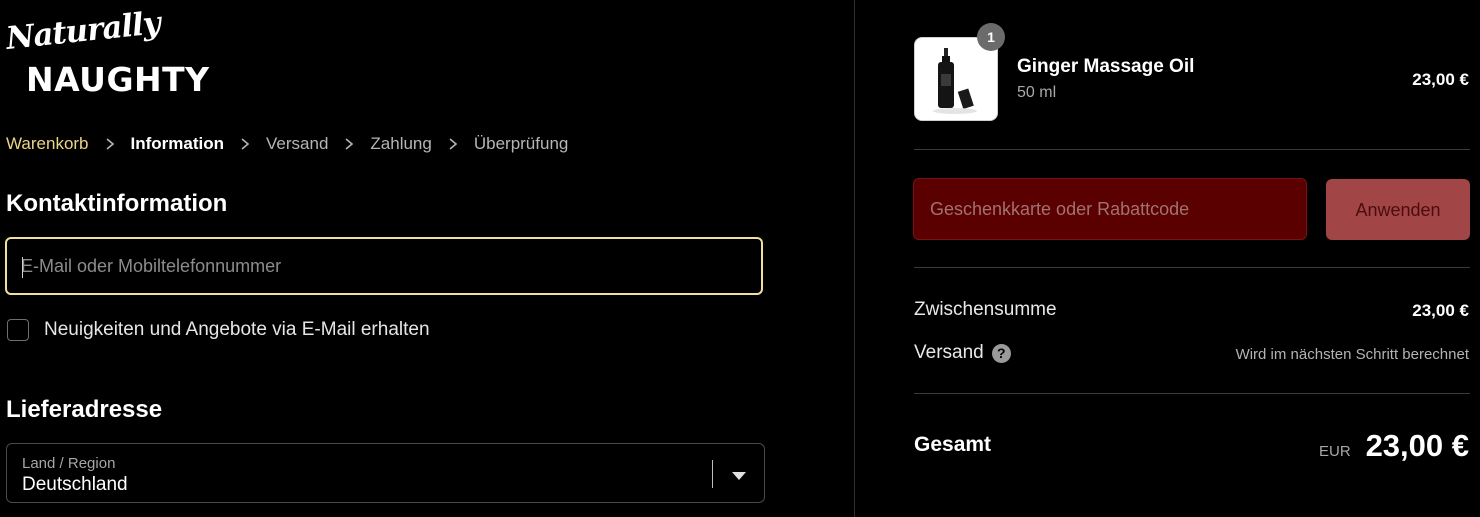 The height and width of the screenshot is (517, 1480). Describe the element at coordinates (22, 267) in the screenshot. I see `text-cursor` at that location.